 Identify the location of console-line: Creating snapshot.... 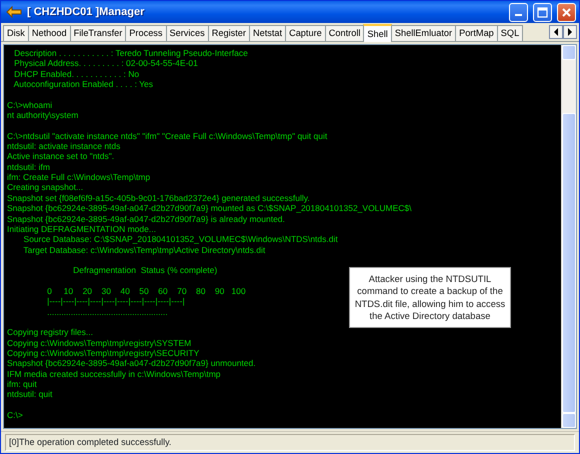
(45, 187).